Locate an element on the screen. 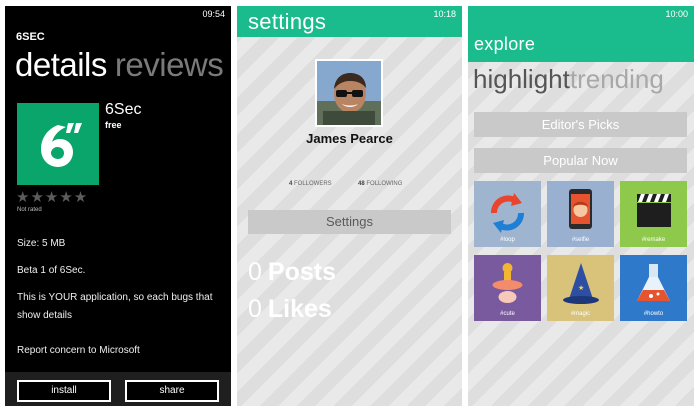  rating-label: Not rated is located at coordinates (29, 210).